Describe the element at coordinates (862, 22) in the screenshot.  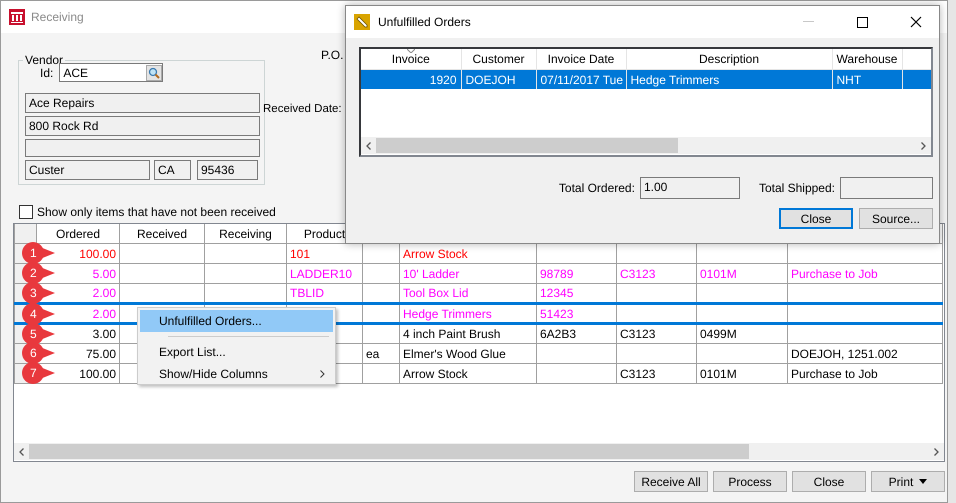
I see `maximize-icon` at that location.